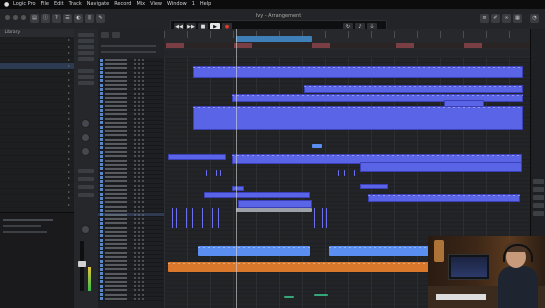 This screenshot has width=545, height=308. What do you see at coordinates (7, 17) in the screenshot?
I see `close-window-button` at bounding box center [7, 17].